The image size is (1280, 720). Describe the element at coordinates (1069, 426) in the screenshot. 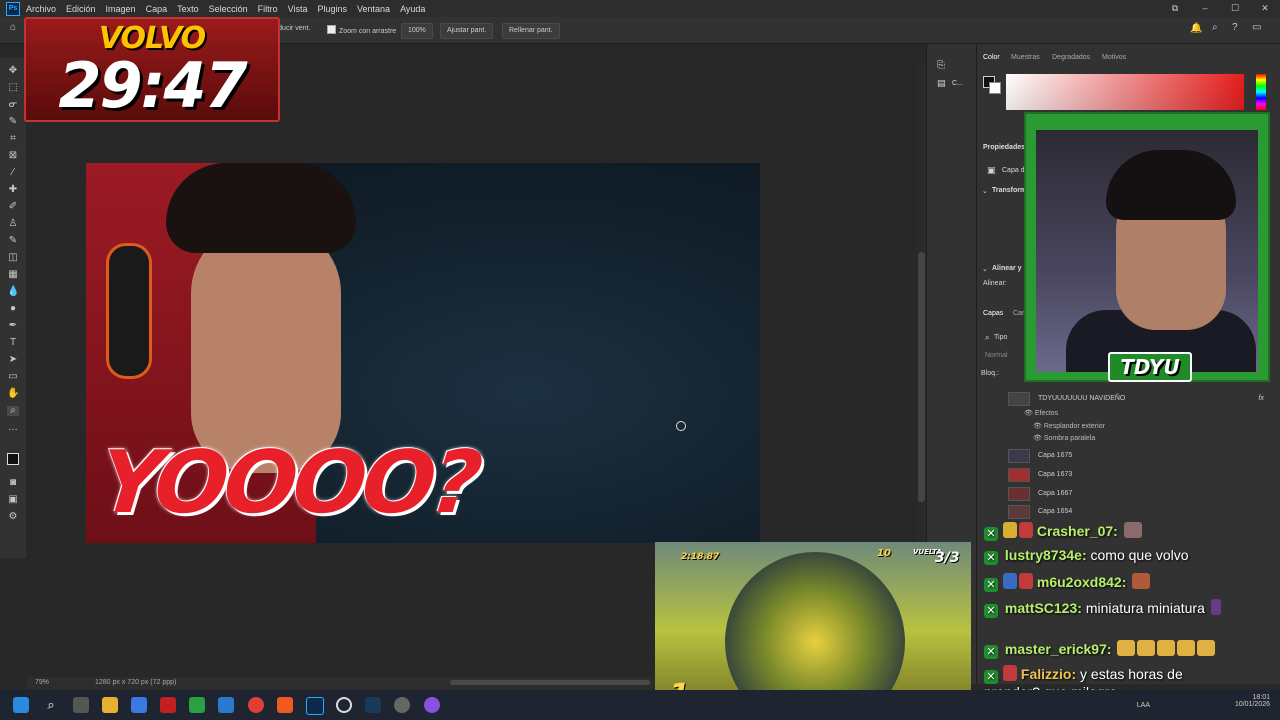

I see `effect-resplandor: 👁 Resplandor exterior` at that location.